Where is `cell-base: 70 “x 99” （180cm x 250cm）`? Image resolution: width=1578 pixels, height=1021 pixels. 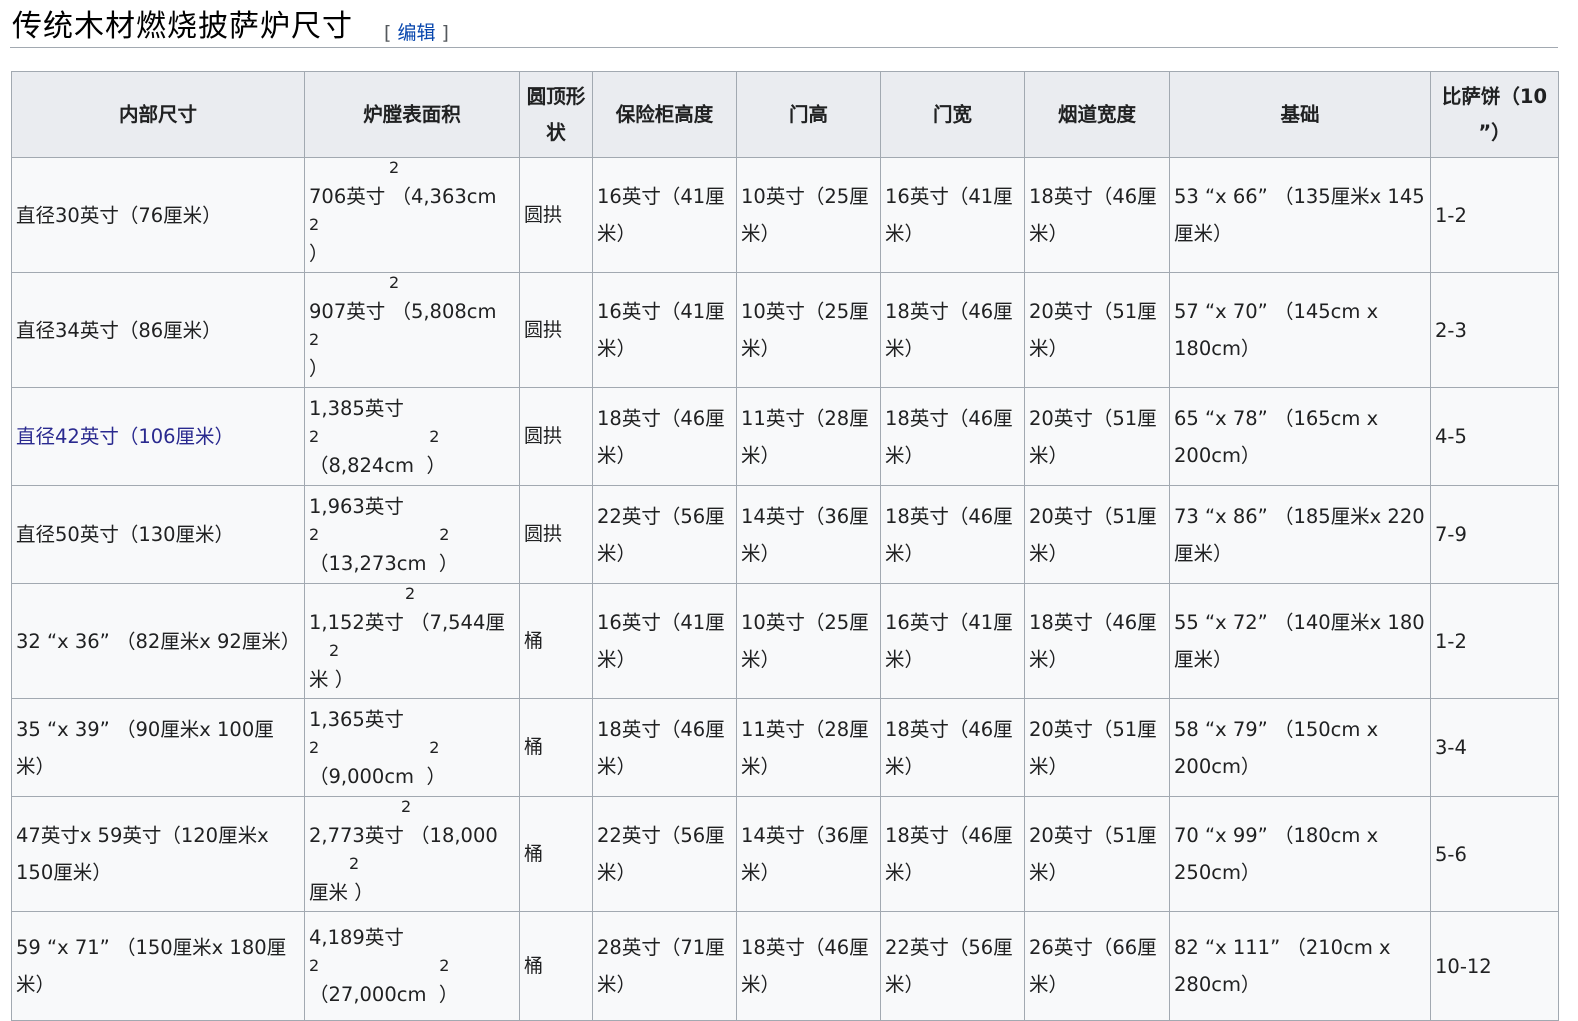
cell-base: 70 “x 99” （180cm x 250cm） is located at coordinates (1300, 854).